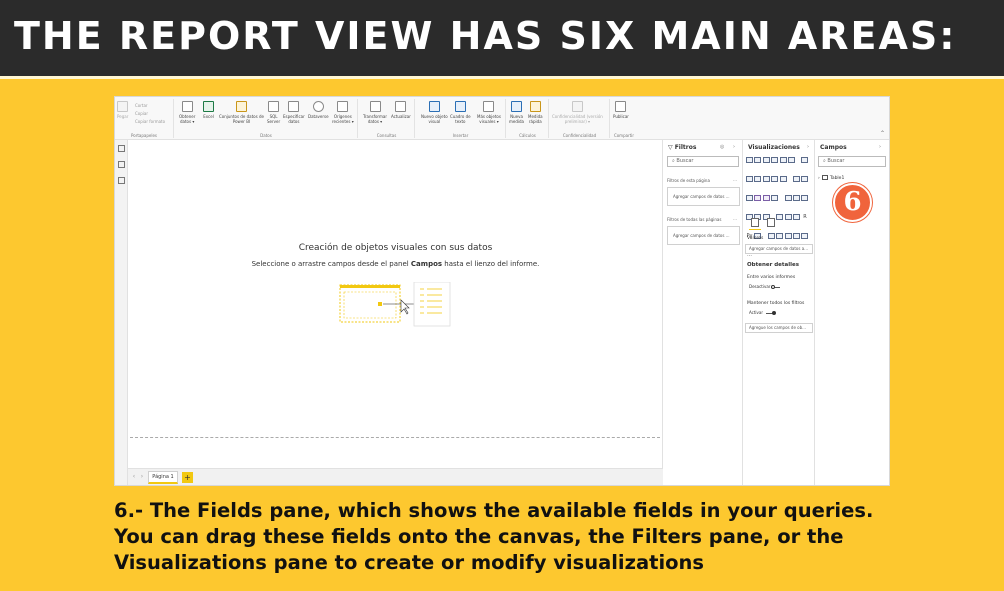 This screenshot has height=591, width=1004. Describe the element at coordinates (831, 178) in the screenshot. I see `field-table-item: › Table1` at that location.